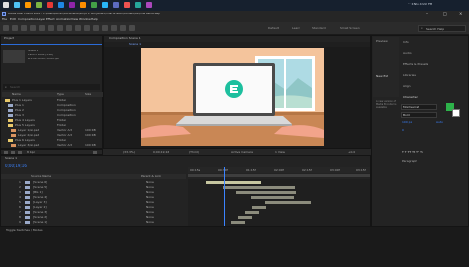 The image size is (469, 267). Describe the element at coordinates (27, 19) in the screenshot. I see `menu-composition: Composition` at that location.